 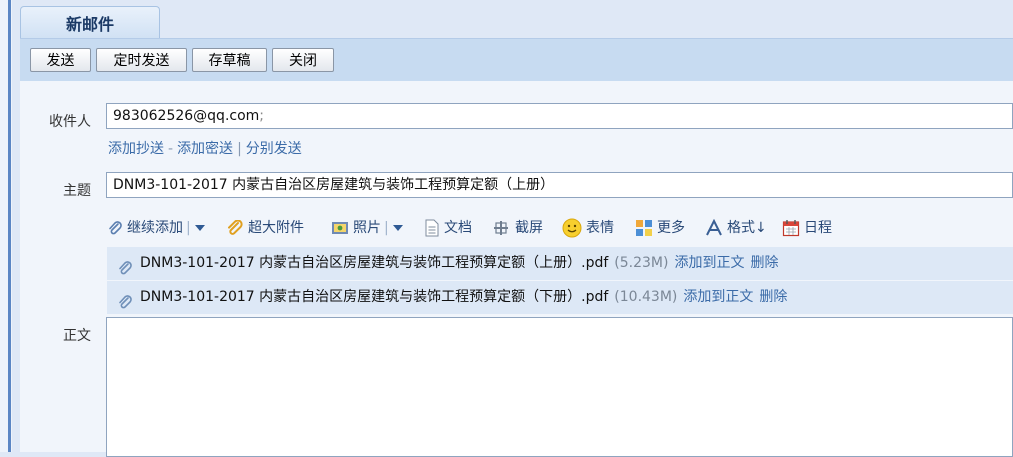 I want to click on format-label: 格式↓, so click(x=747, y=228).